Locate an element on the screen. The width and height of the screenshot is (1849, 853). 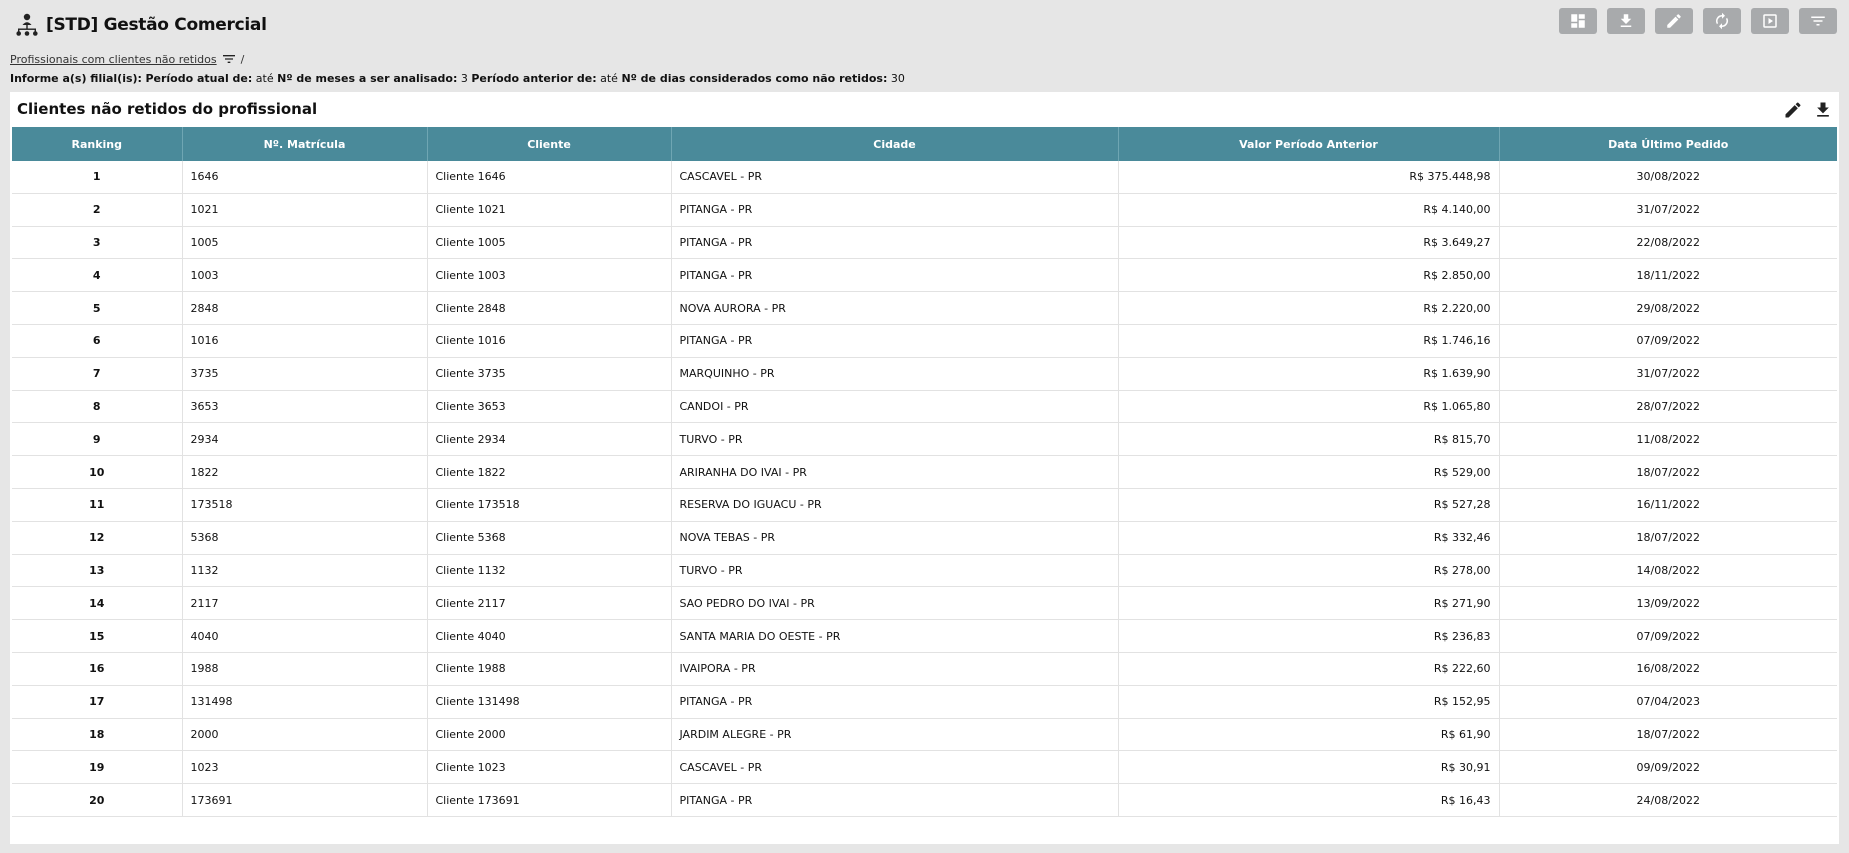
cell-cidade: MARQUINHO - PR is located at coordinates (895, 374).